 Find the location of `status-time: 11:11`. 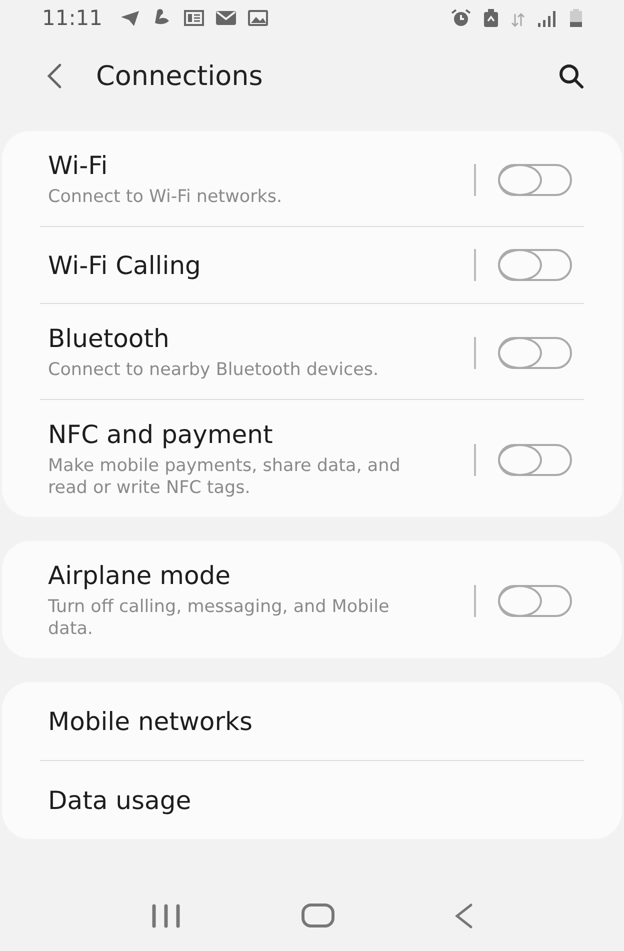

status-time: 11:11 is located at coordinates (72, 18).